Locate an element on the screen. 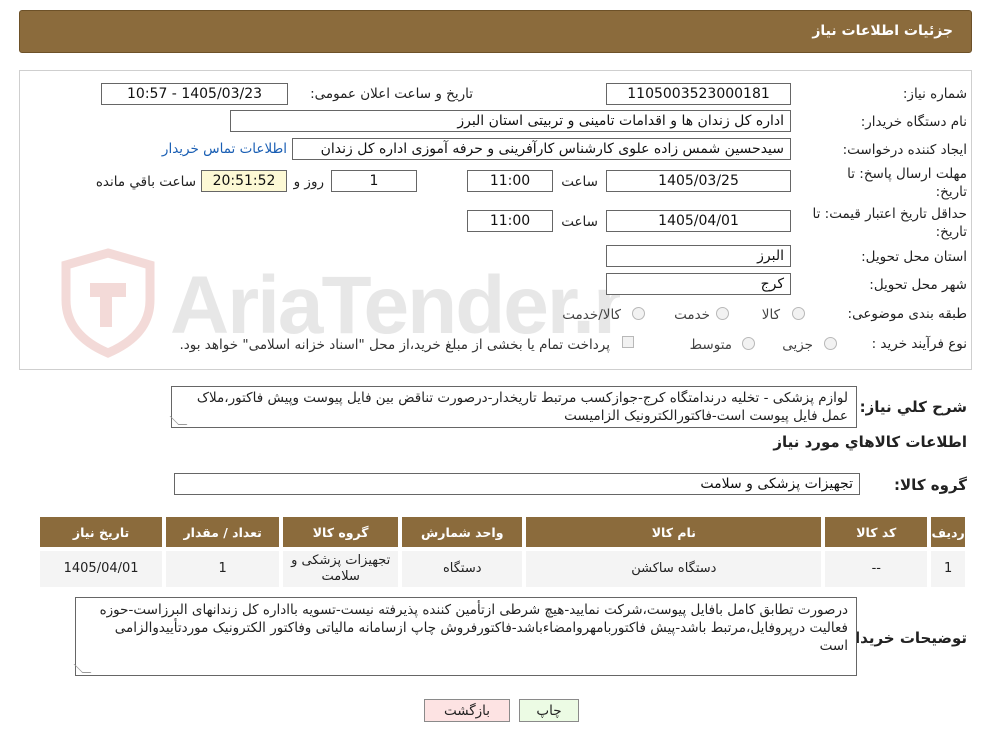 Image resolution: width=985 pixels, height=744 pixels. validity-label-line2: تاریخ: is located at coordinates (951, 232).